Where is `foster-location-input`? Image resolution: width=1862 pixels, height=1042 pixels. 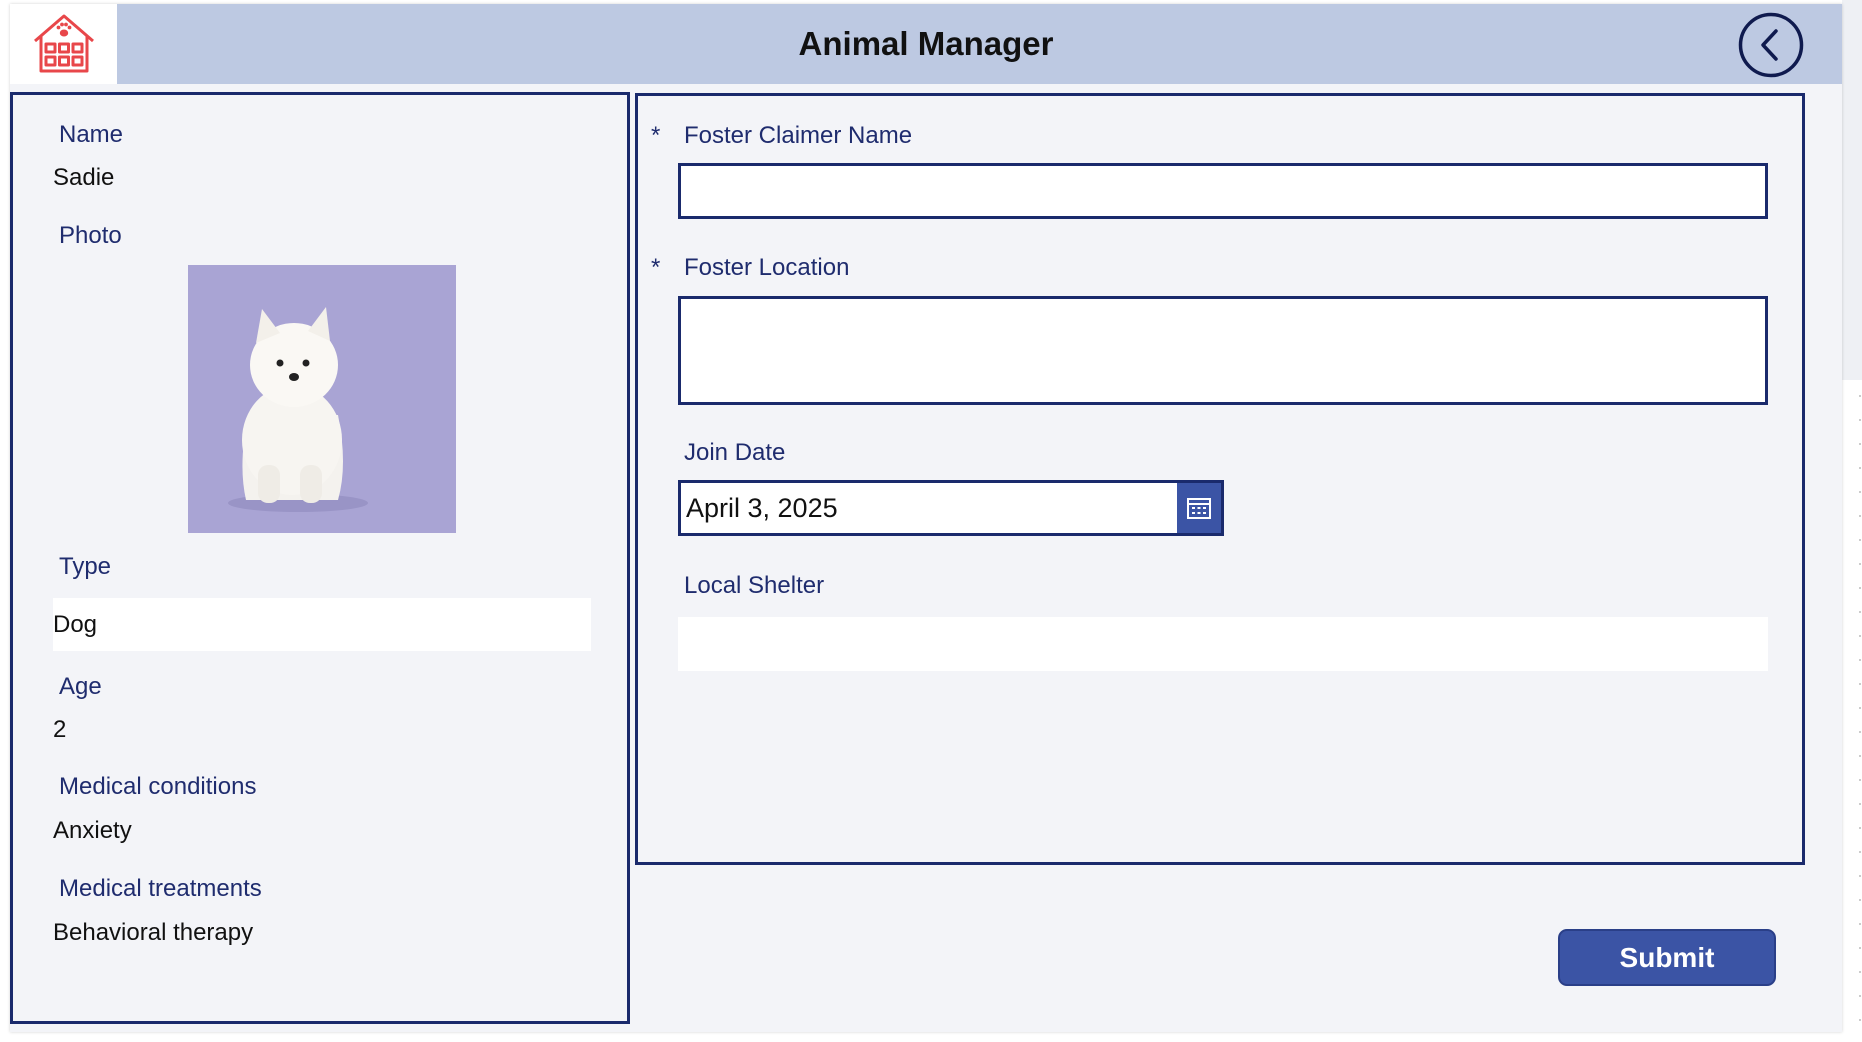 foster-location-input is located at coordinates (1223, 350).